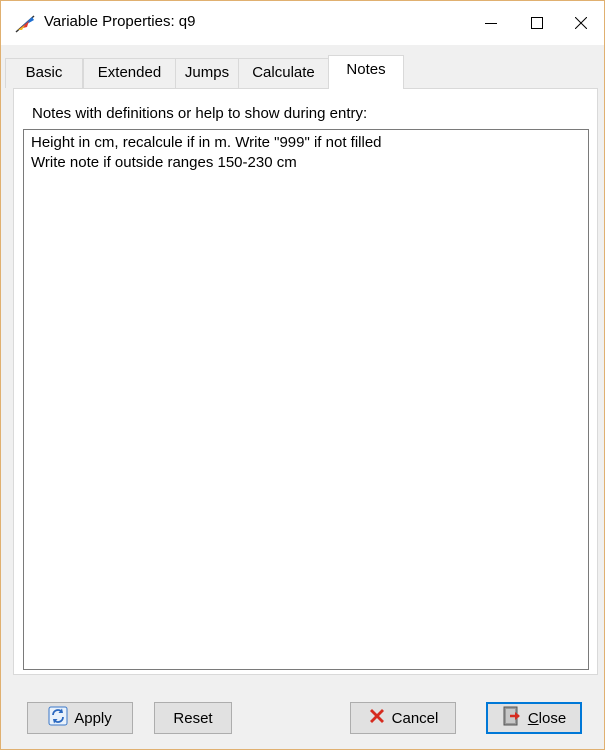 The image size is (605, 750). I want to click on tab-strip: Basic Extended Jumps Calculate Notes, so click(303, 72).